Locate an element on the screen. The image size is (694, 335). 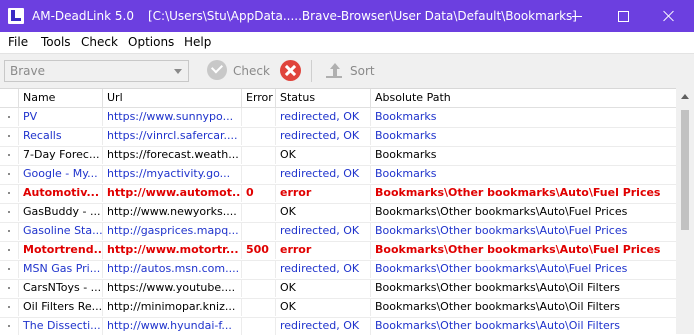
app-icon is located at coordinates (16, 16).